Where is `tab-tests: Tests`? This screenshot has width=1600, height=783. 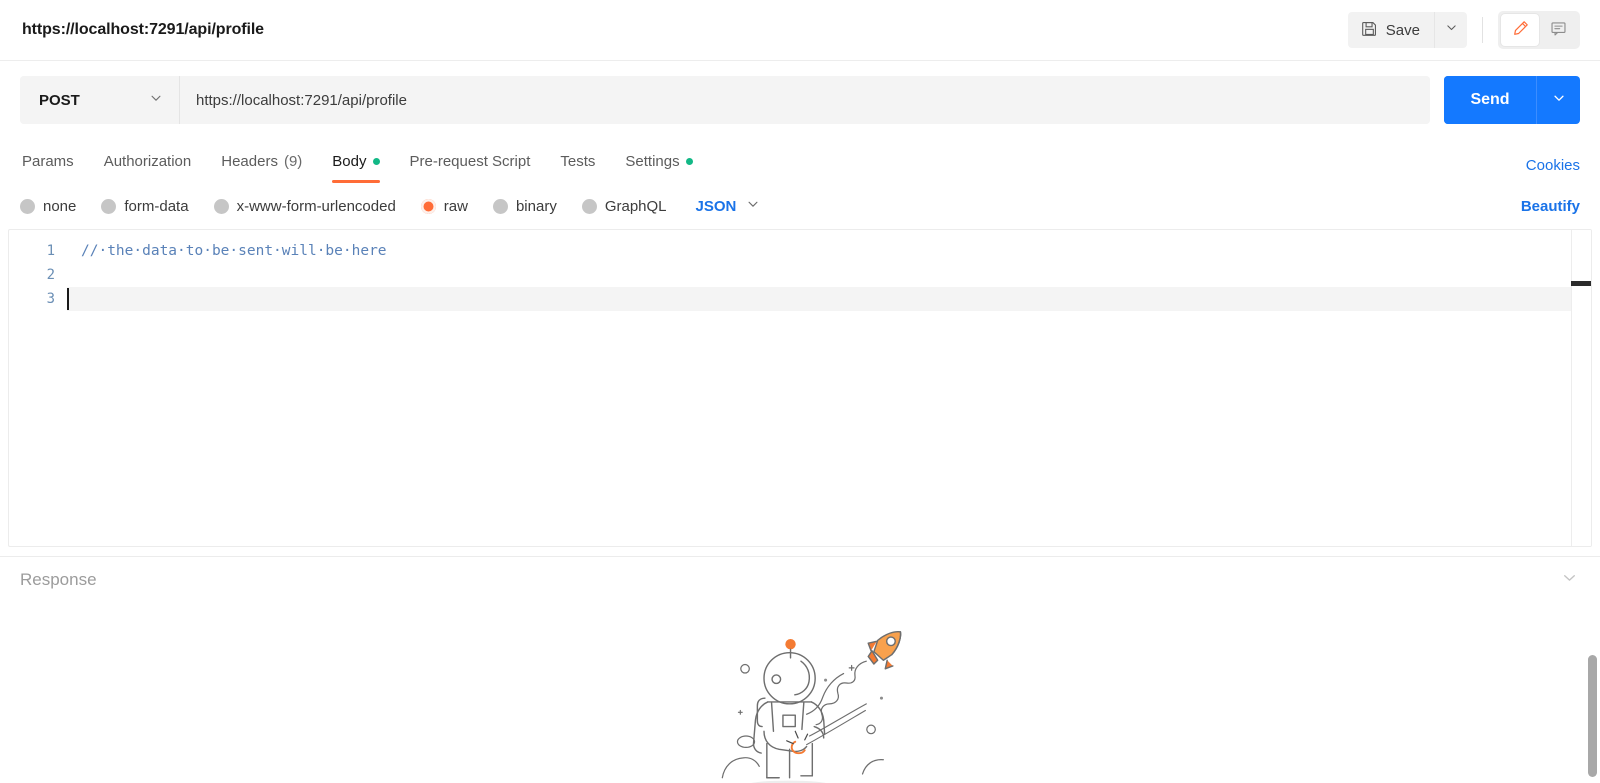
tab-tests: Tests is located at coordinates (577, 161).